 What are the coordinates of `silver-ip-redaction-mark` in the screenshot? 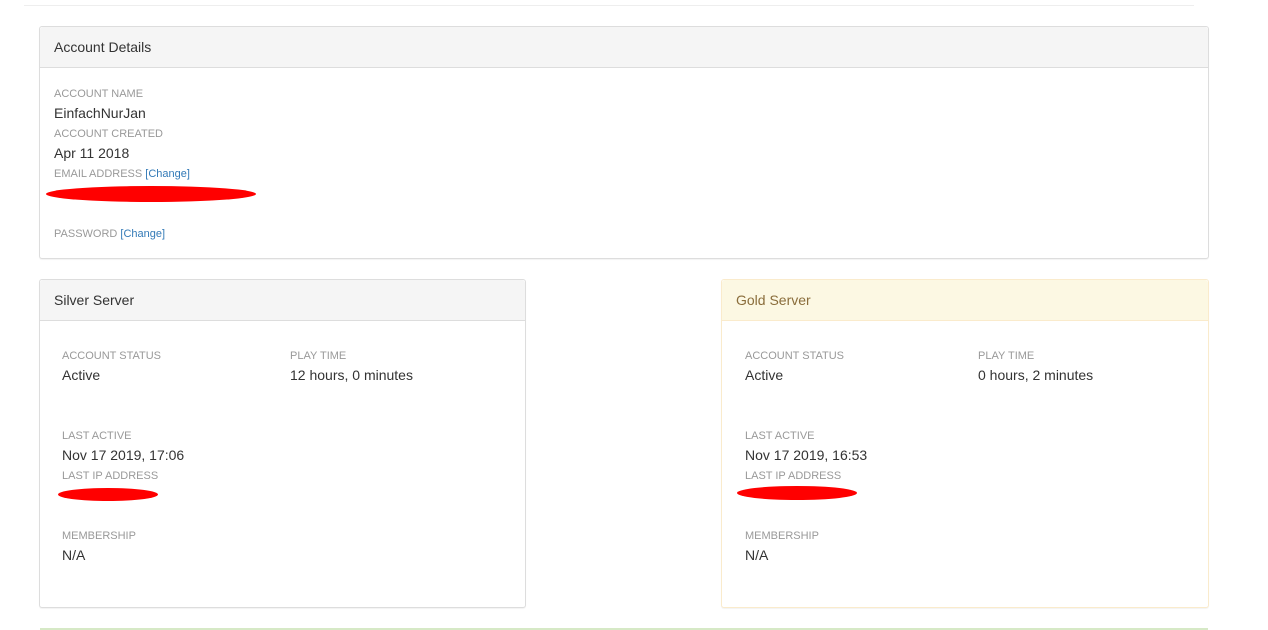 It's located at (108, 494).